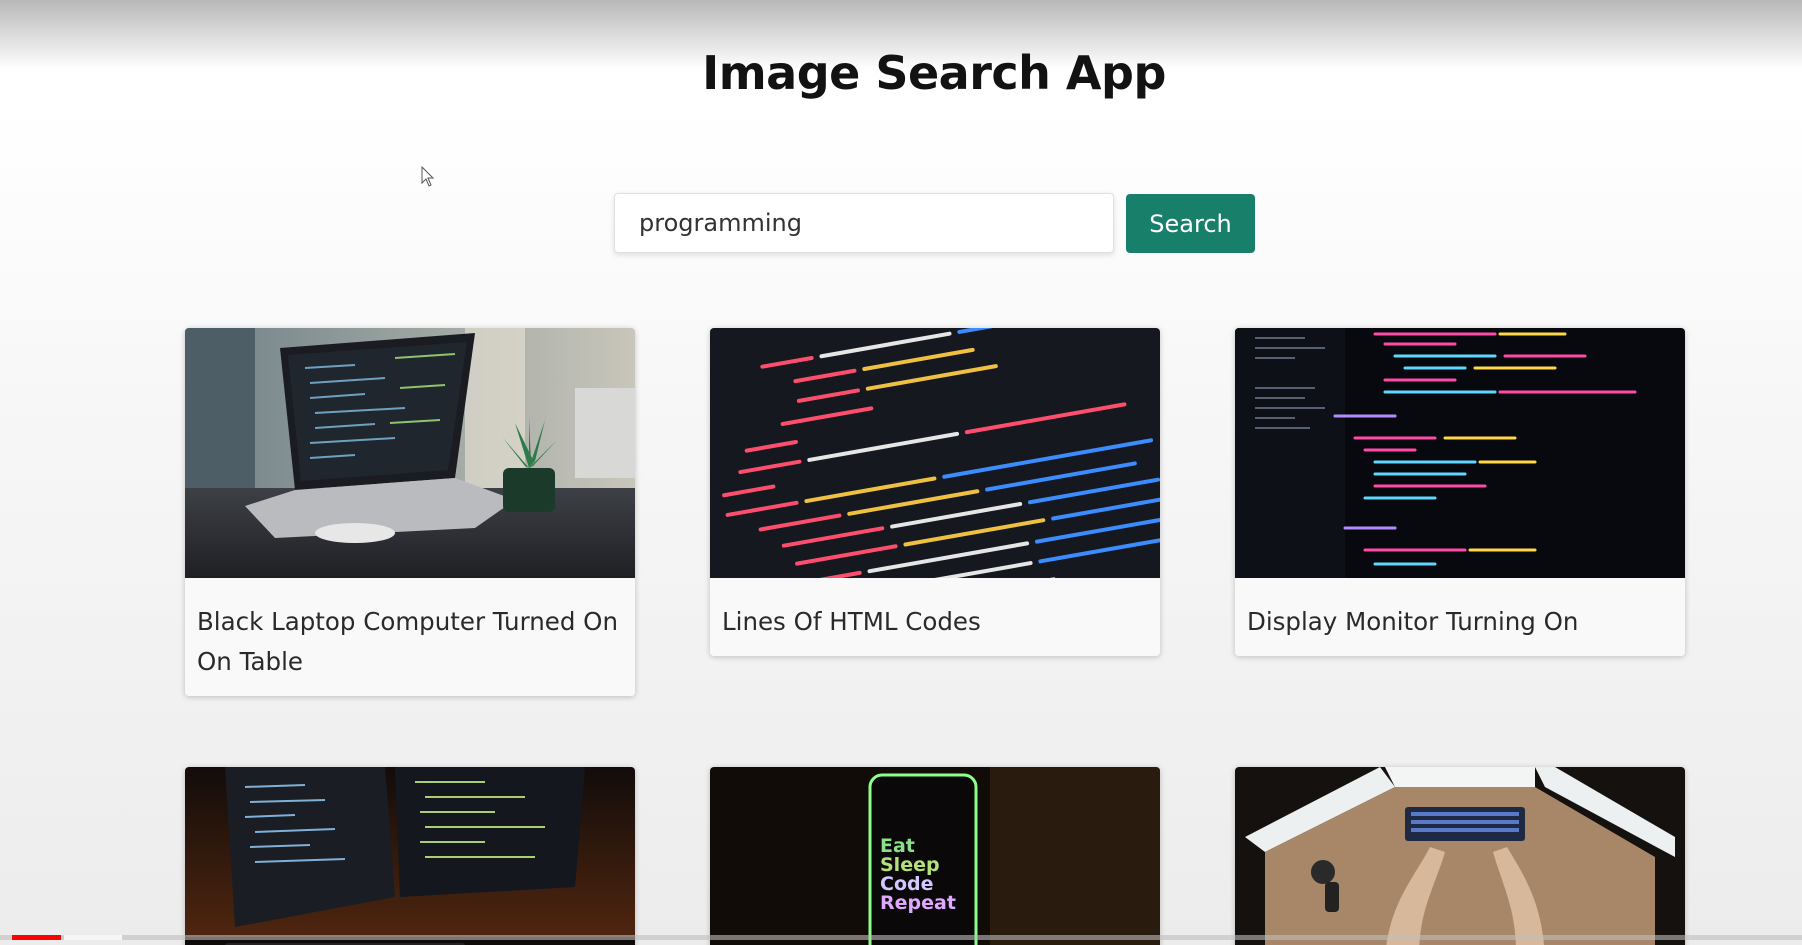 This screenshot has width=1802, height=945. I want to click on result-card: Lines Of HTML Codes, so click(935, 492).